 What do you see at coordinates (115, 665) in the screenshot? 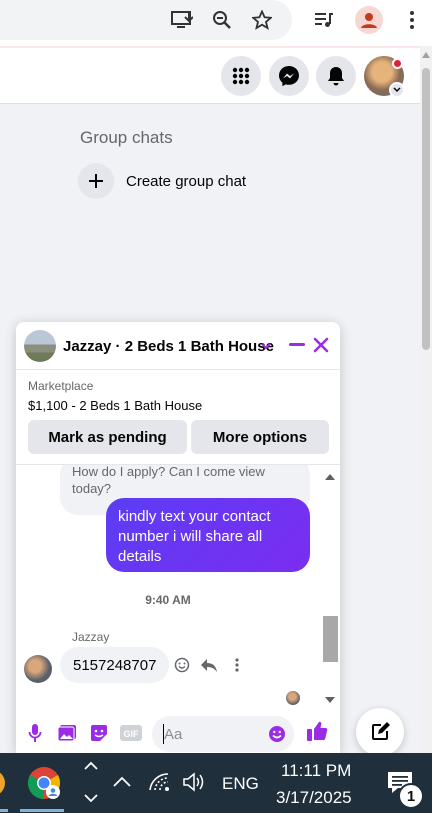
I see `incoming-message-bubble: 5157248707` at bounding box center [115, 665].